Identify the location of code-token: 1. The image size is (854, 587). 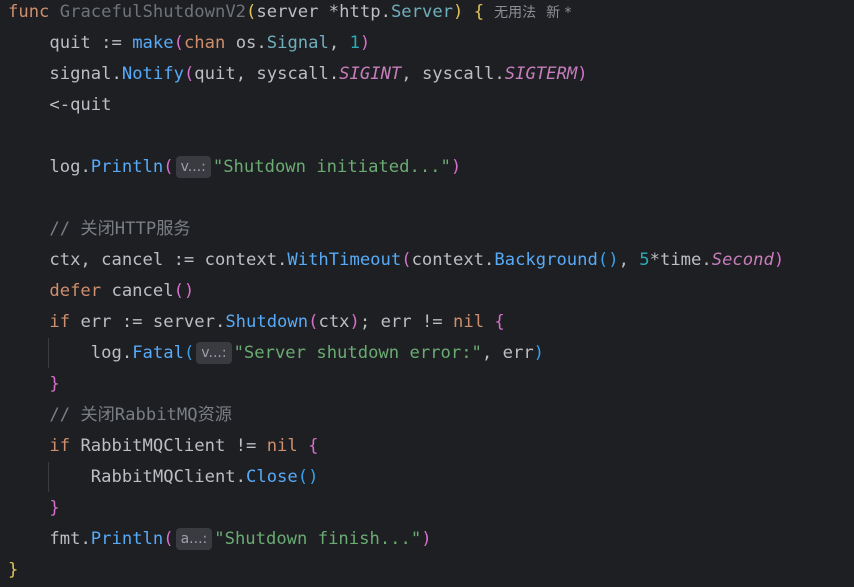
(354, 43).